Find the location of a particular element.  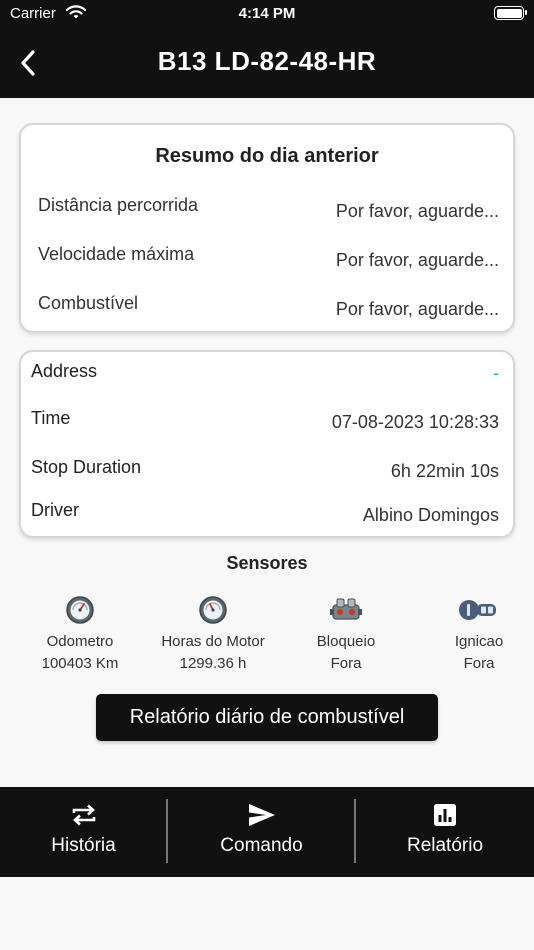

detail-label: Stop Duration is located at coordinates (86, 467).